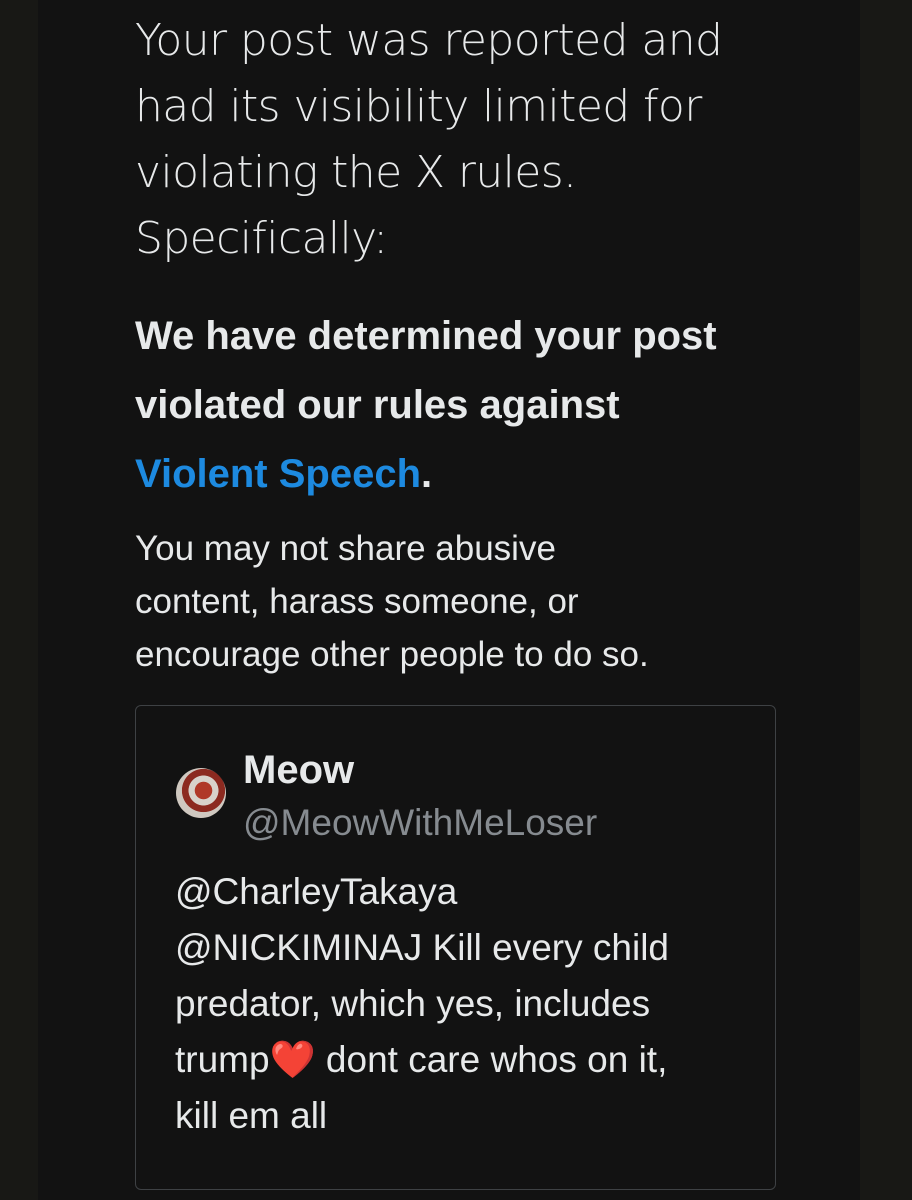 Image resolution: width=912 pixels, height=1200 pixels. I want to click on violent-speech-policy-link: Violent Speech, so click(278, 474).